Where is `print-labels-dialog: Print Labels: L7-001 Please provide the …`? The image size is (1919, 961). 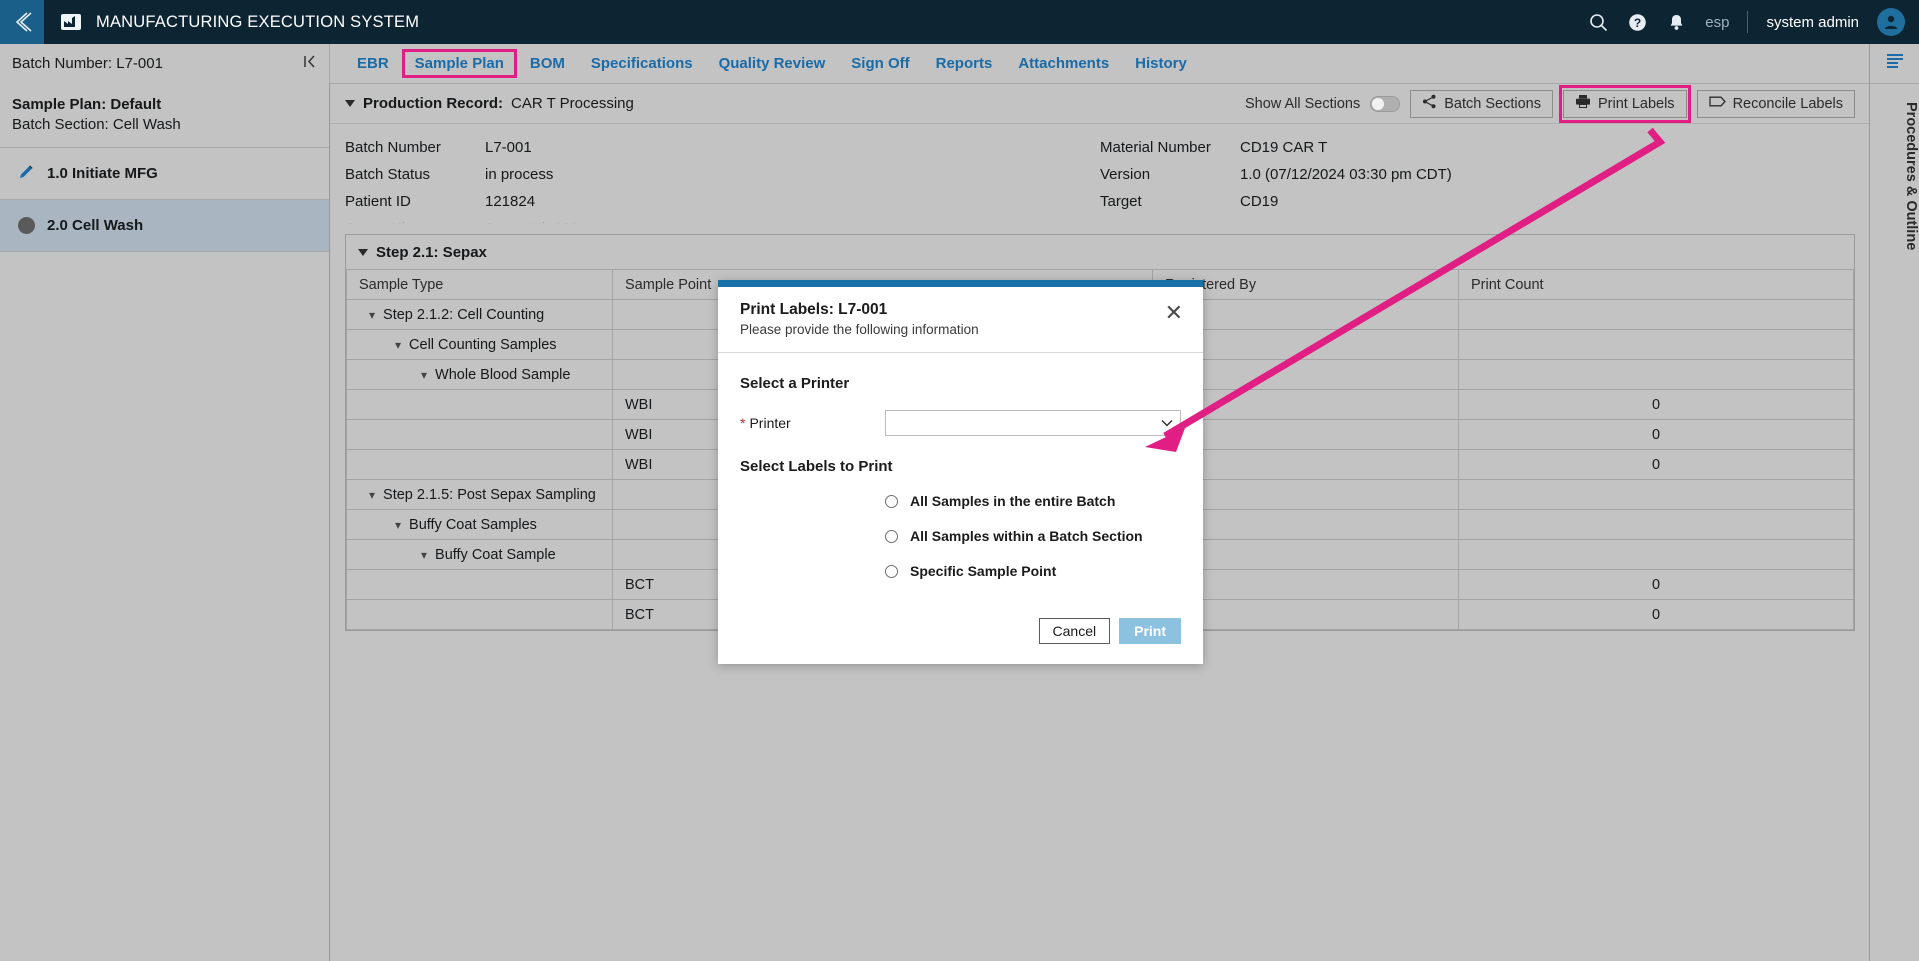 print-labels-dialog: Print Labels: L7-001 Please provide the … is located at coordinates (960, 472).